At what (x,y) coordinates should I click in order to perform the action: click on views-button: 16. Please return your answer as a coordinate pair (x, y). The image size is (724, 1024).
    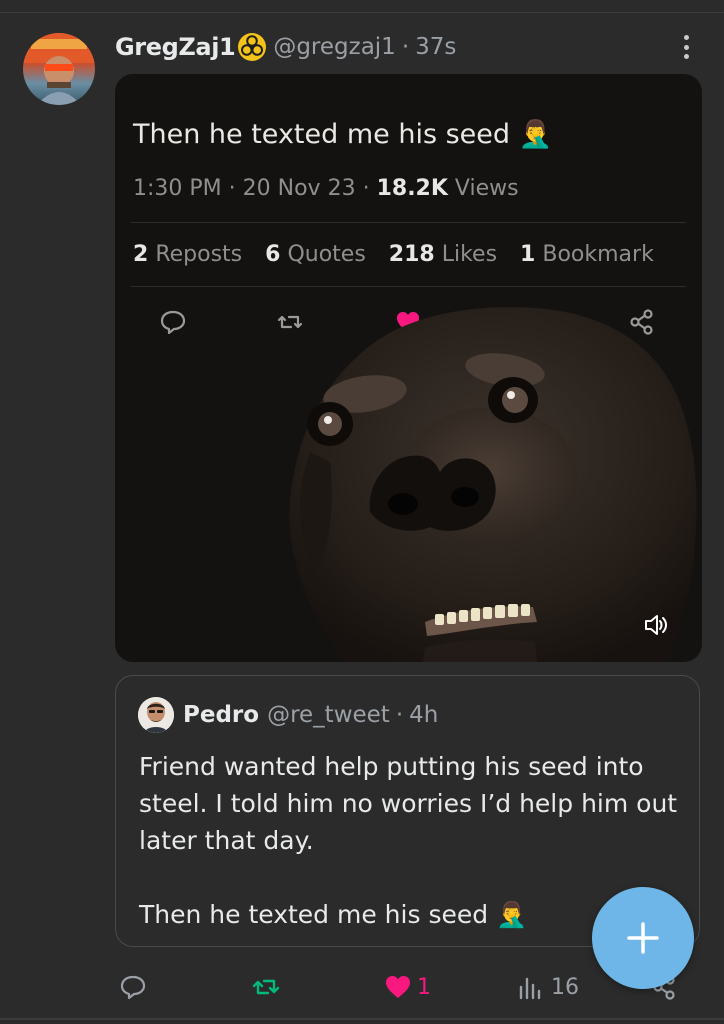
    Looking at the image, I should click on (548, 987).